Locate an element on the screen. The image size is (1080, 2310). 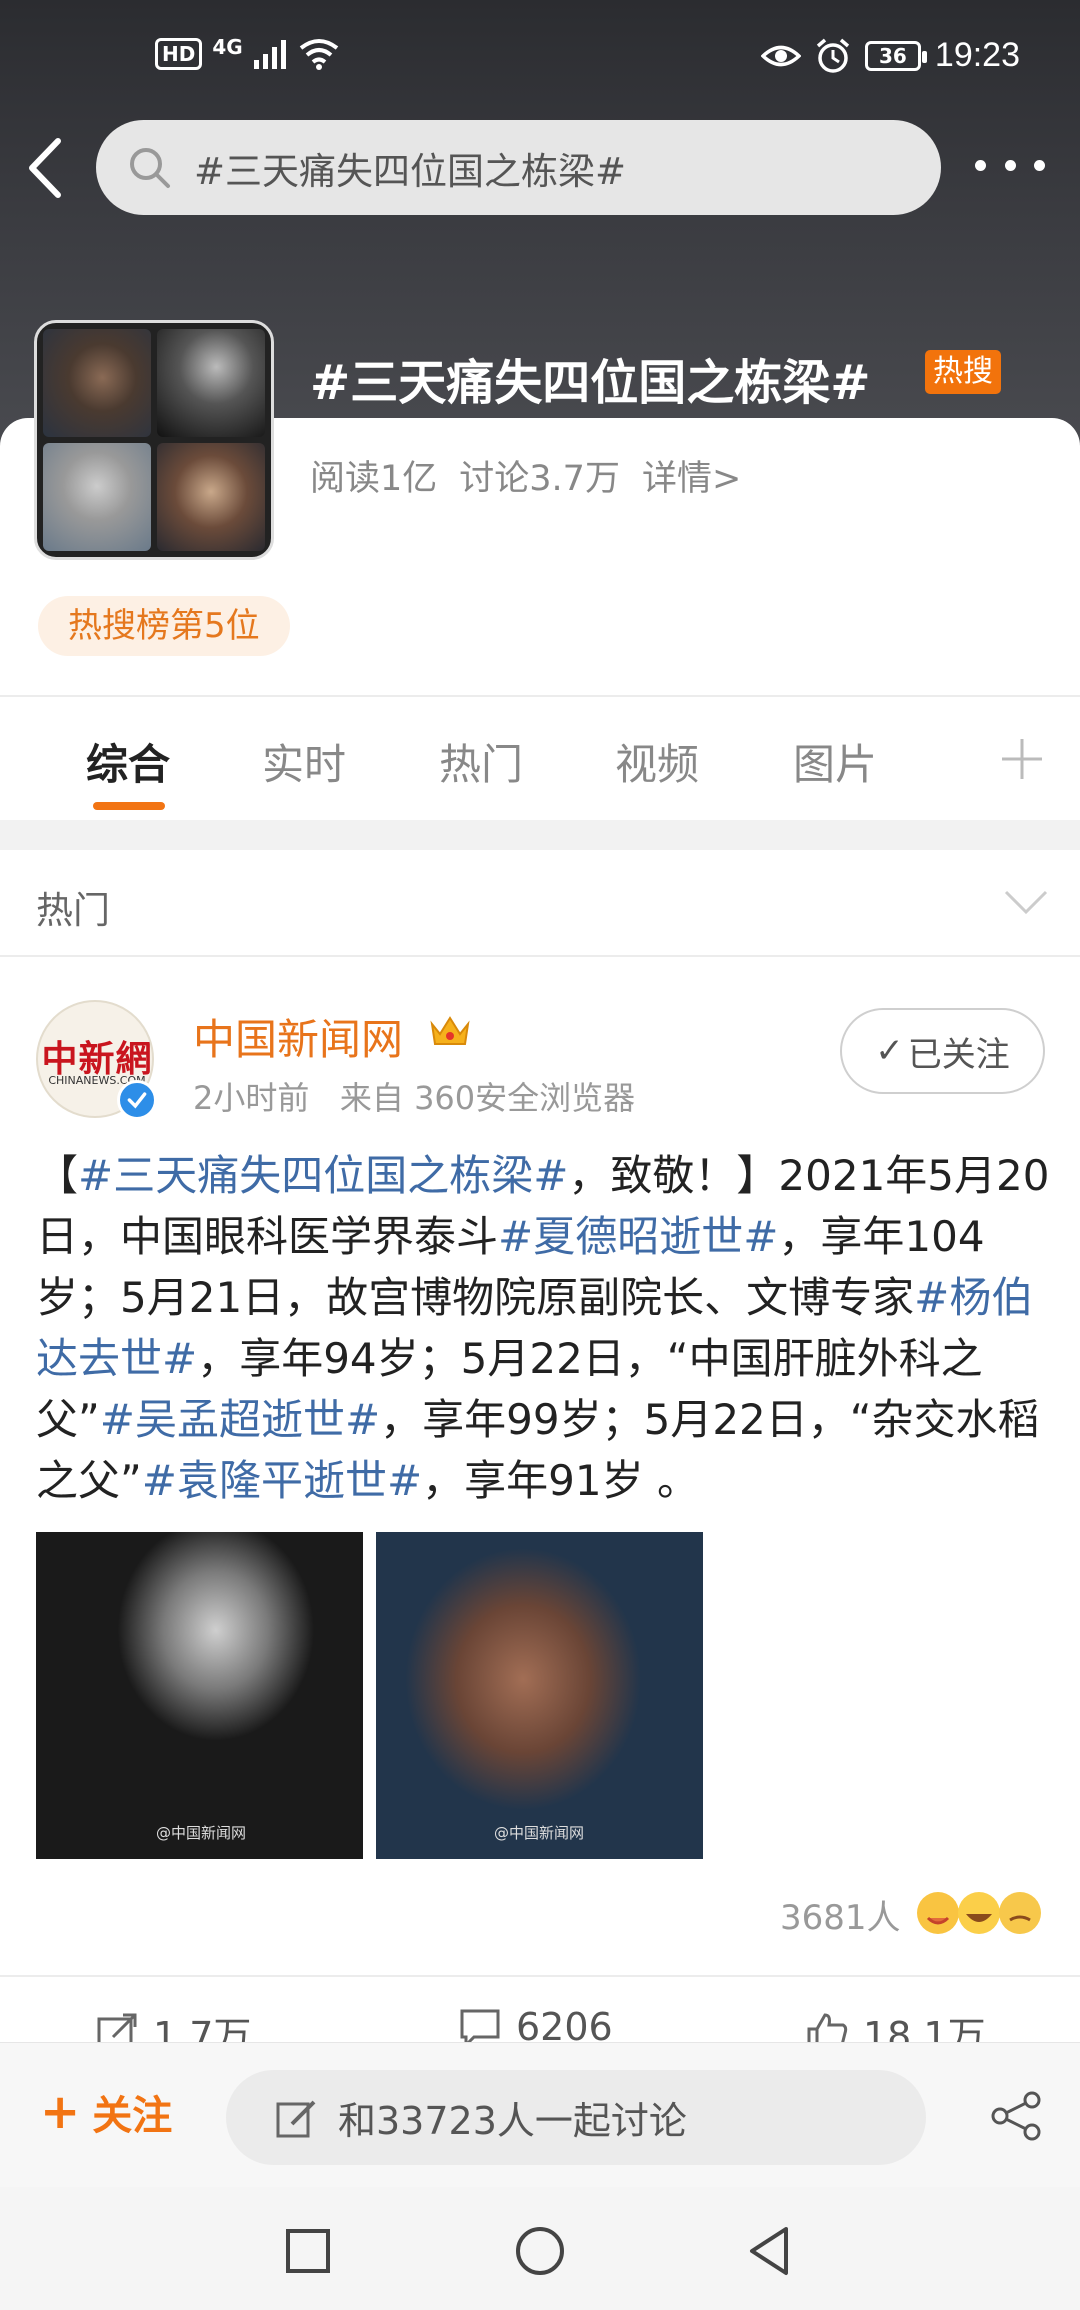
reaction-emojis-icon is located at coordinates (979, 1913).